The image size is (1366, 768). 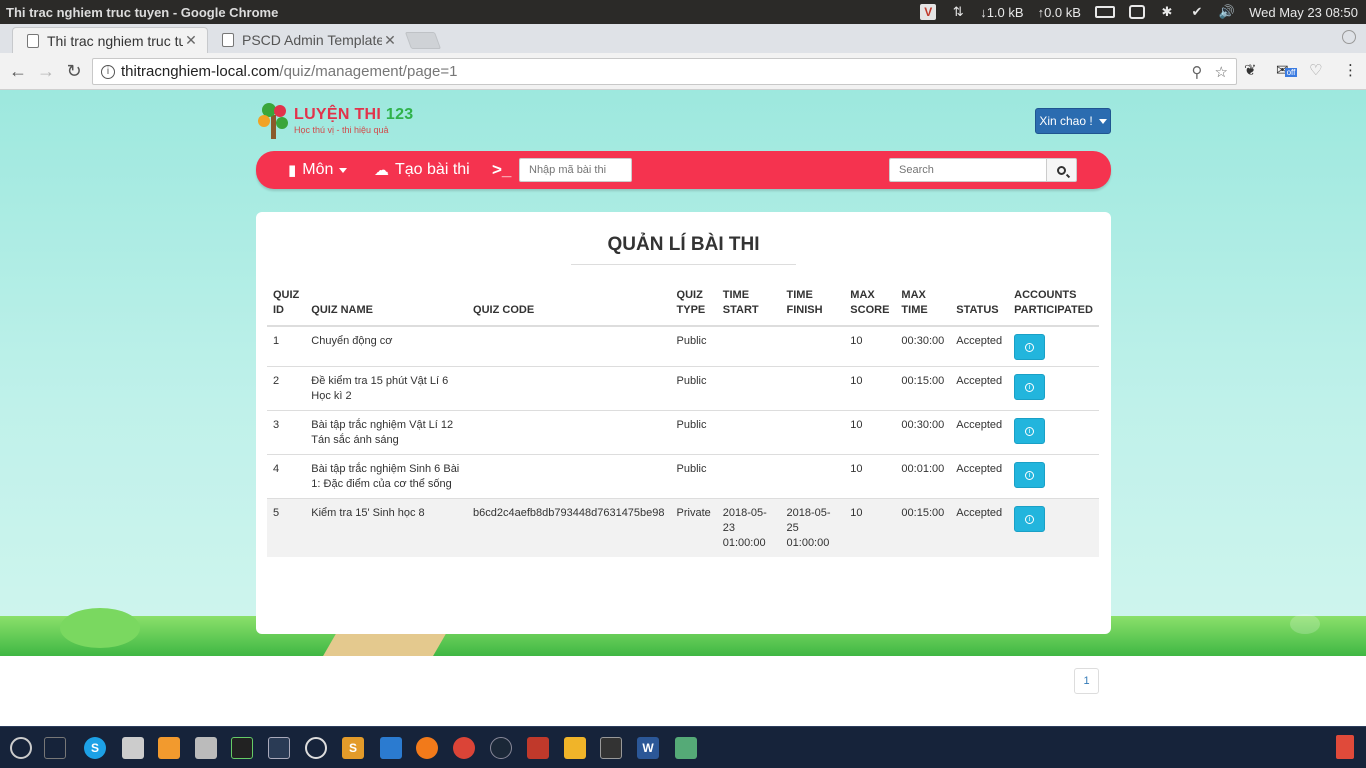 What do you see at coordinates (1197, 72) in the screenshot?
I see `zoom-icon: ⚲` at bounding box center [1197, 72].